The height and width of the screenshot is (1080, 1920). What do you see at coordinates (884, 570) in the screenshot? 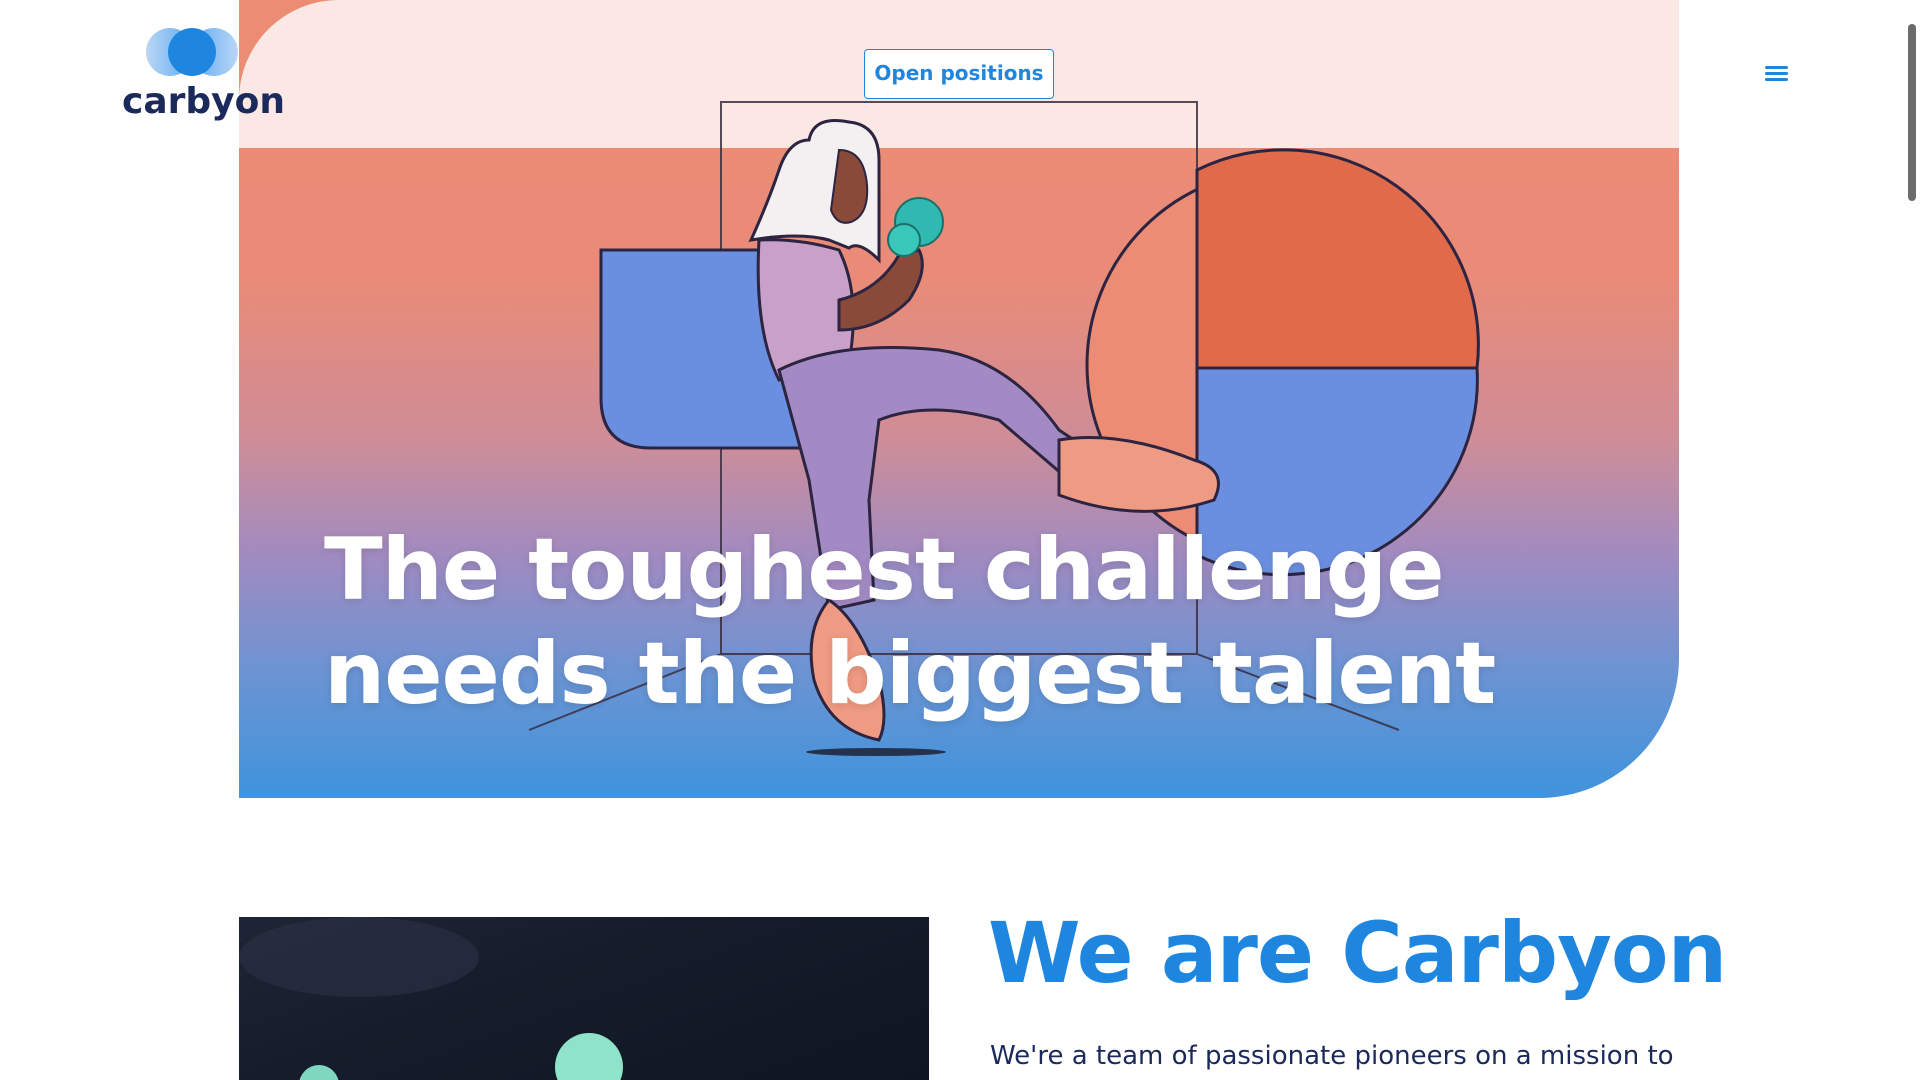
I see `hero-headline-line1: The toughest challenge` at bounding box center [884, 570].